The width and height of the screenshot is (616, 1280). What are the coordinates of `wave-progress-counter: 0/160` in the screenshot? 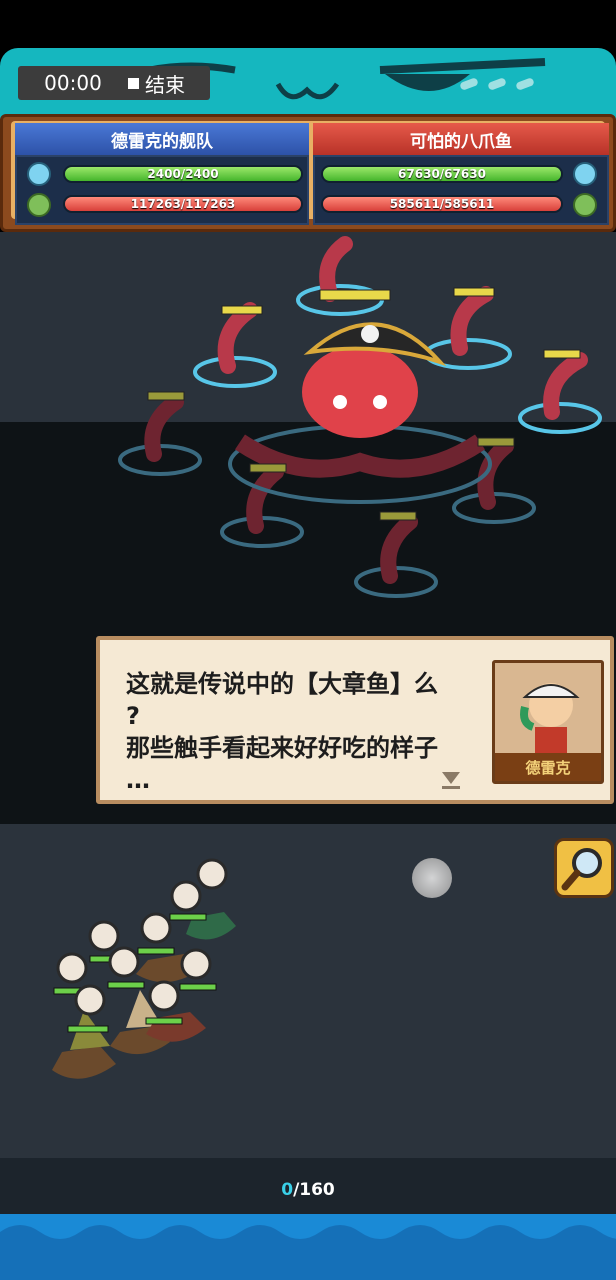 It's located at (308, 1190).